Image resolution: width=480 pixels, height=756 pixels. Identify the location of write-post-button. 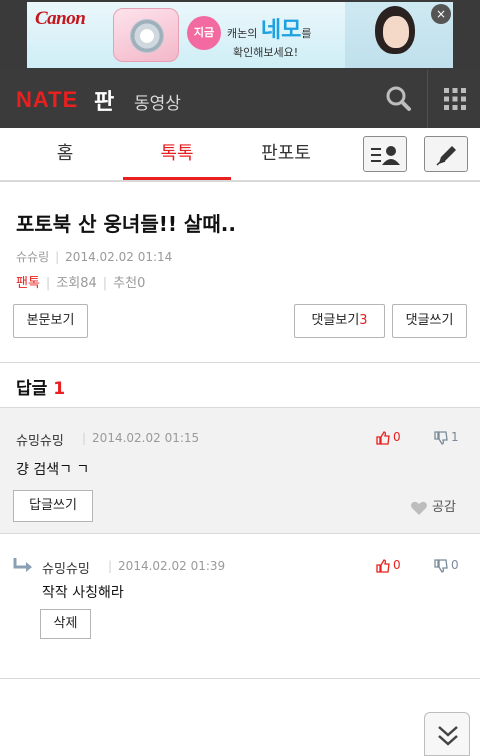
(446, 154).